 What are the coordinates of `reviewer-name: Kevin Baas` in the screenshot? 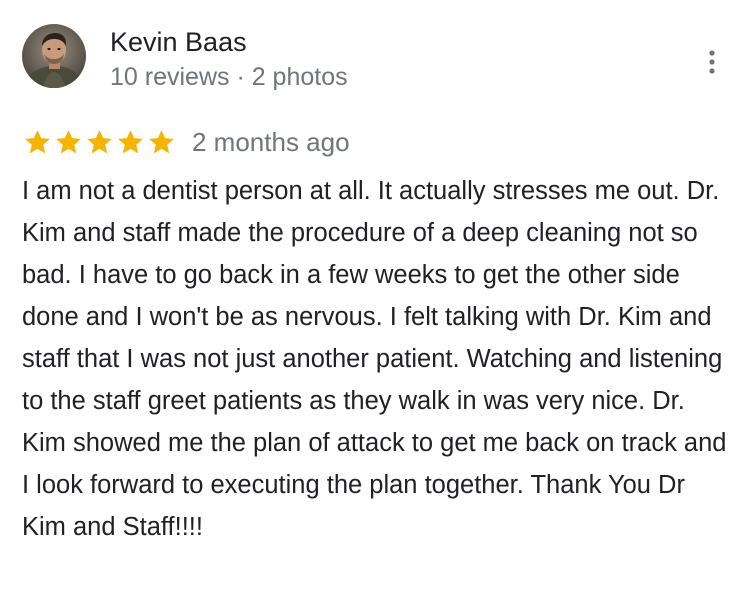 It's located at (178, 42).